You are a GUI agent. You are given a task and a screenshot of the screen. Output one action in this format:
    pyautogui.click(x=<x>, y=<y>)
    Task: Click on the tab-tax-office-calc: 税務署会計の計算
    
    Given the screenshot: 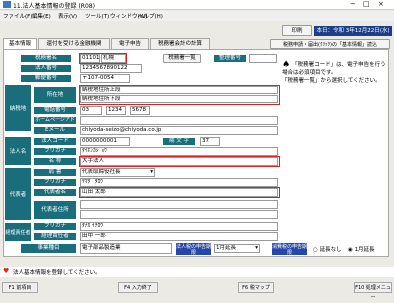 What is the action you would take?
    pyautogui.click(x=180, y=43)
    